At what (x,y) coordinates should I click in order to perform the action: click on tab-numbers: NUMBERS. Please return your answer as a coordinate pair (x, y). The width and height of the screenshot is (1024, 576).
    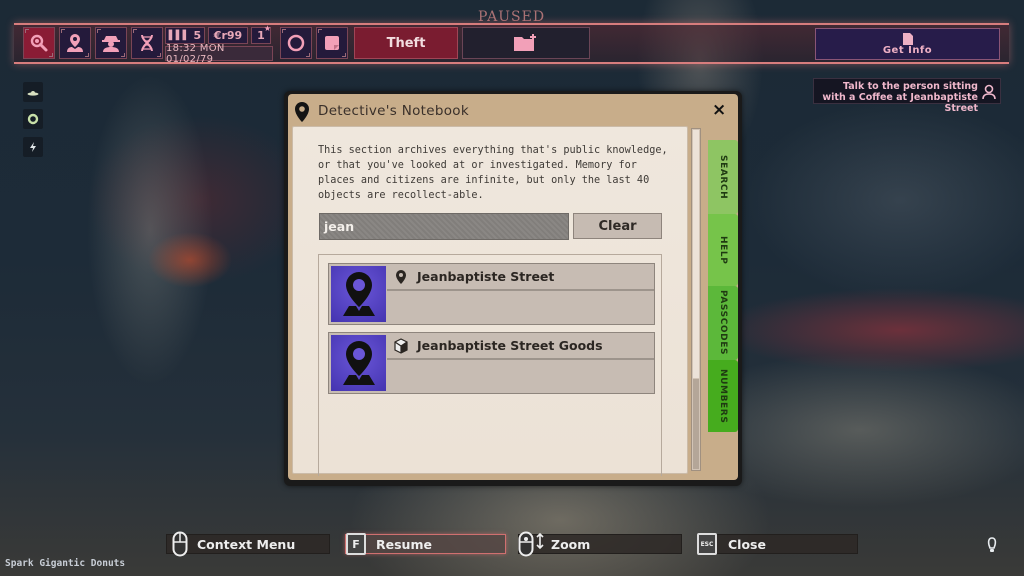
    Looking at the image, I should click on (723, 396).